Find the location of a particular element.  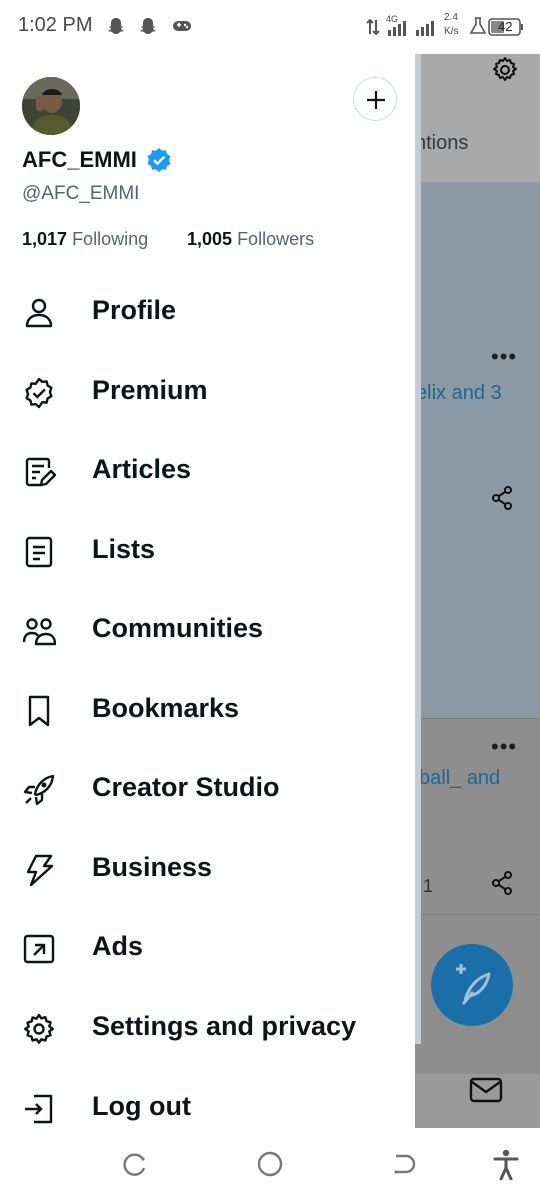

verified-badge-icon is located at coordinates (159, 162).